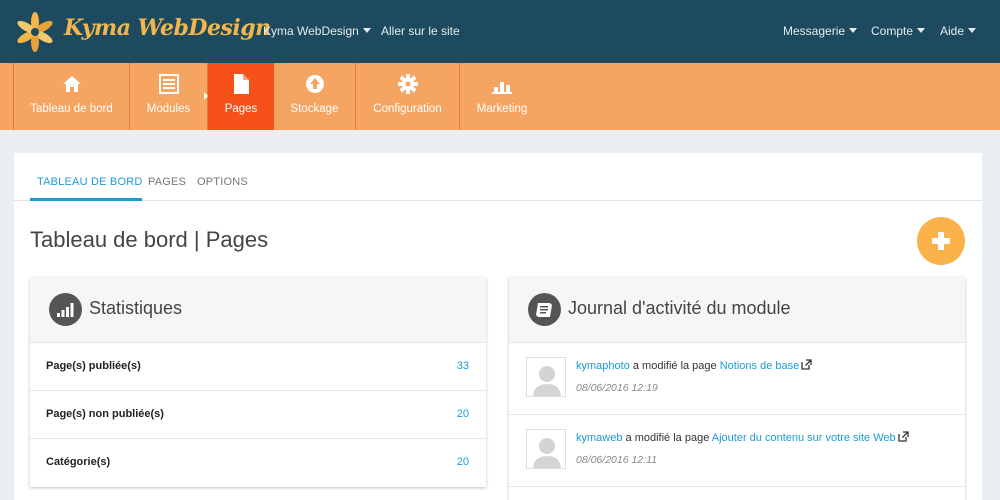 The image size is (1000, 500). What do you see at coordinates (679, 308) in the screenshot?
I see `activity-card-title: Journal d'activité du module` at bounding box center [679, 308].